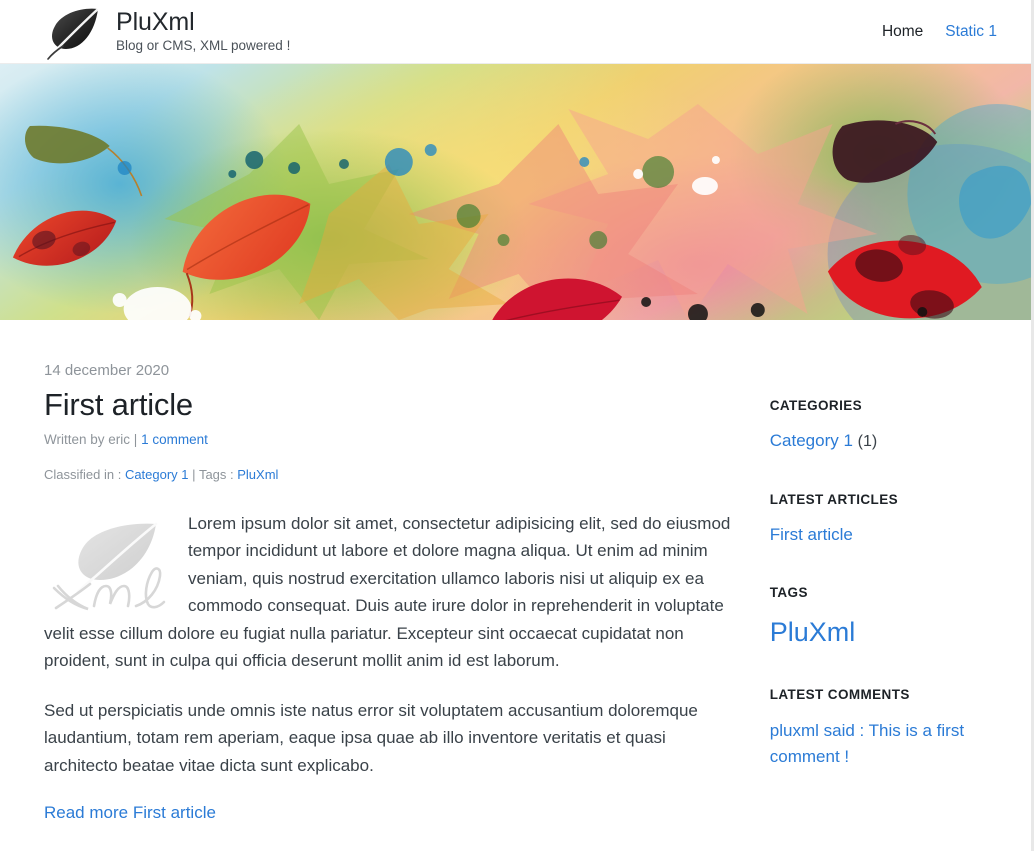 This screenshot has width=1034, height=851. What do you see at coordinates (73, 33) in the screenshot?
I see `leaf-logo-icon` at bounding box center [73, 33].